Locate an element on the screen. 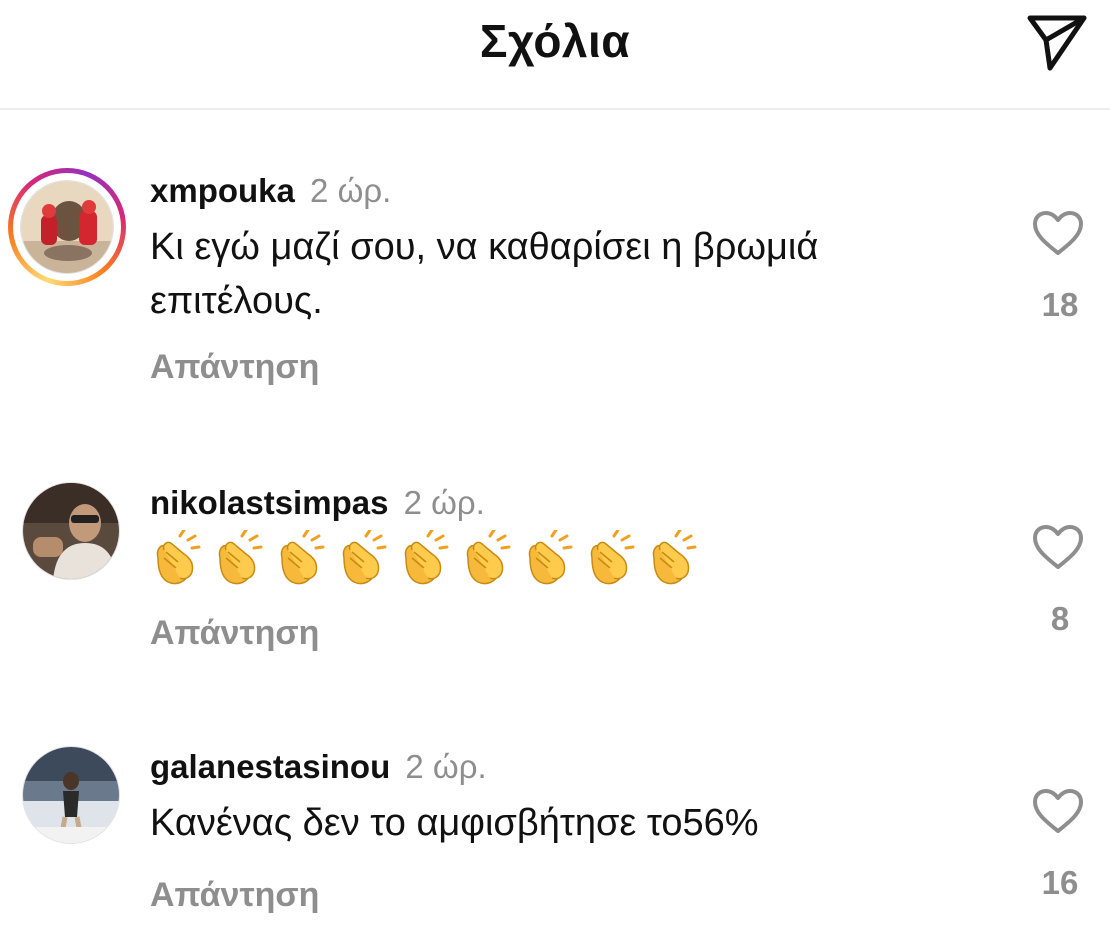 The width and height of the screenshot is (1110, 929). comment-header: nikolastsimpas 2 ώρ. is located at coordinates (317, 503).